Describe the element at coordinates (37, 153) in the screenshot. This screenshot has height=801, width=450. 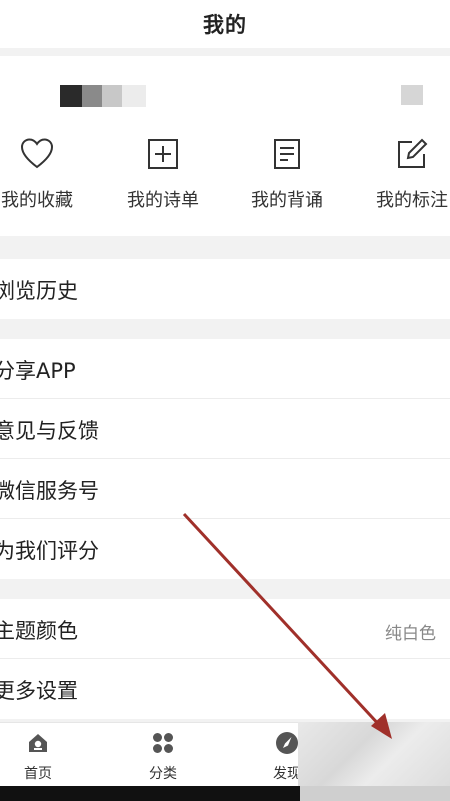
I see `heart-icon` at that location.